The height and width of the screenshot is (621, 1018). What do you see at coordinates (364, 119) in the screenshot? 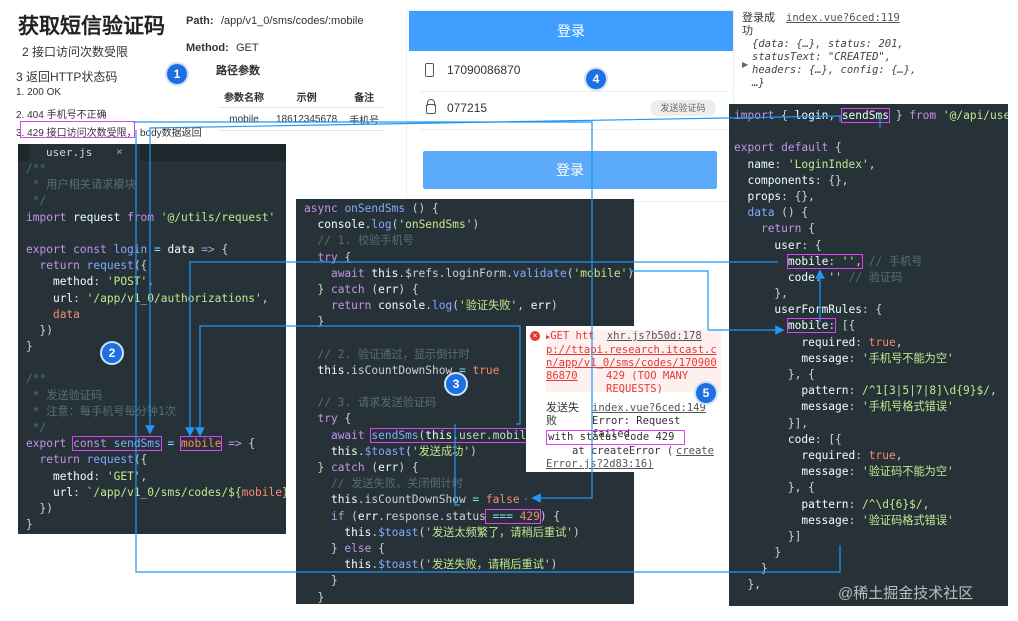
I see `table-cell: 手机号` at bounding box center [364, 119].